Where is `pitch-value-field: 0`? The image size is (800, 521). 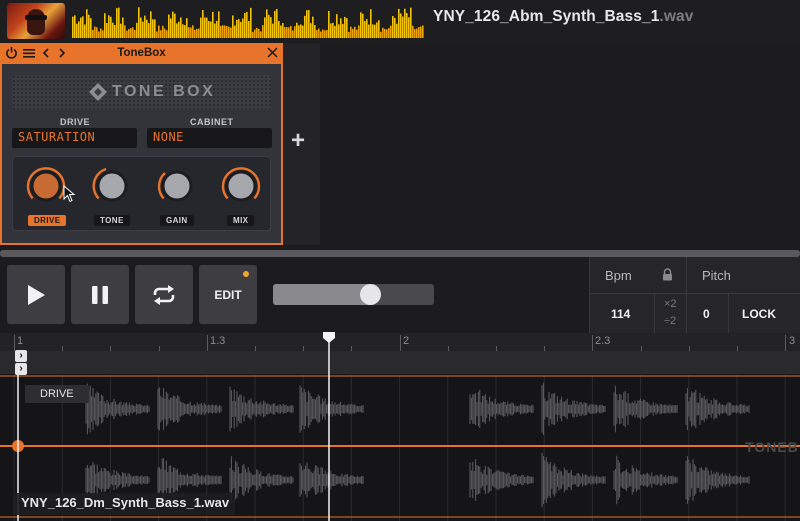
pitch-value-field: 0 is located at coordinates (708, 313).